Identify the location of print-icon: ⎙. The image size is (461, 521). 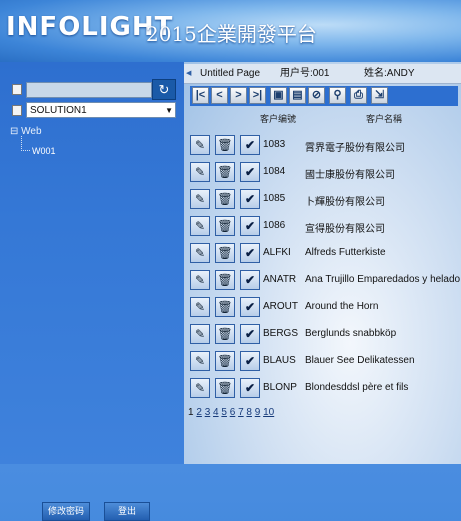
(358, 95).